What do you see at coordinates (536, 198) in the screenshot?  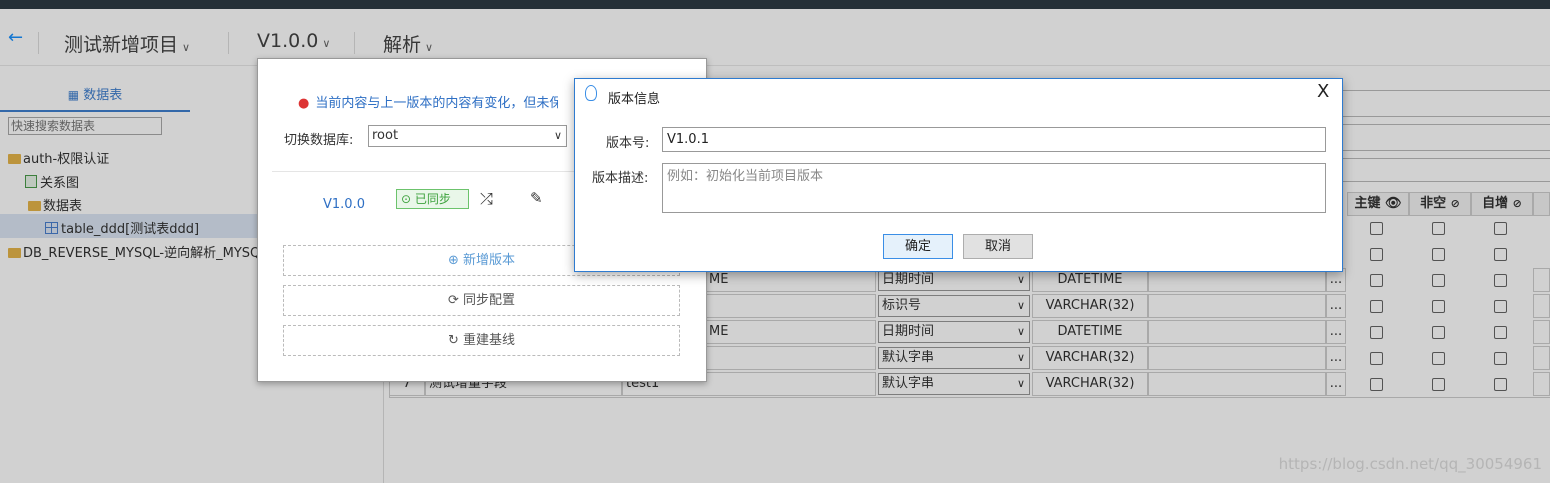 I see `edit-icon: ✎` at bounding box center [536, 198].